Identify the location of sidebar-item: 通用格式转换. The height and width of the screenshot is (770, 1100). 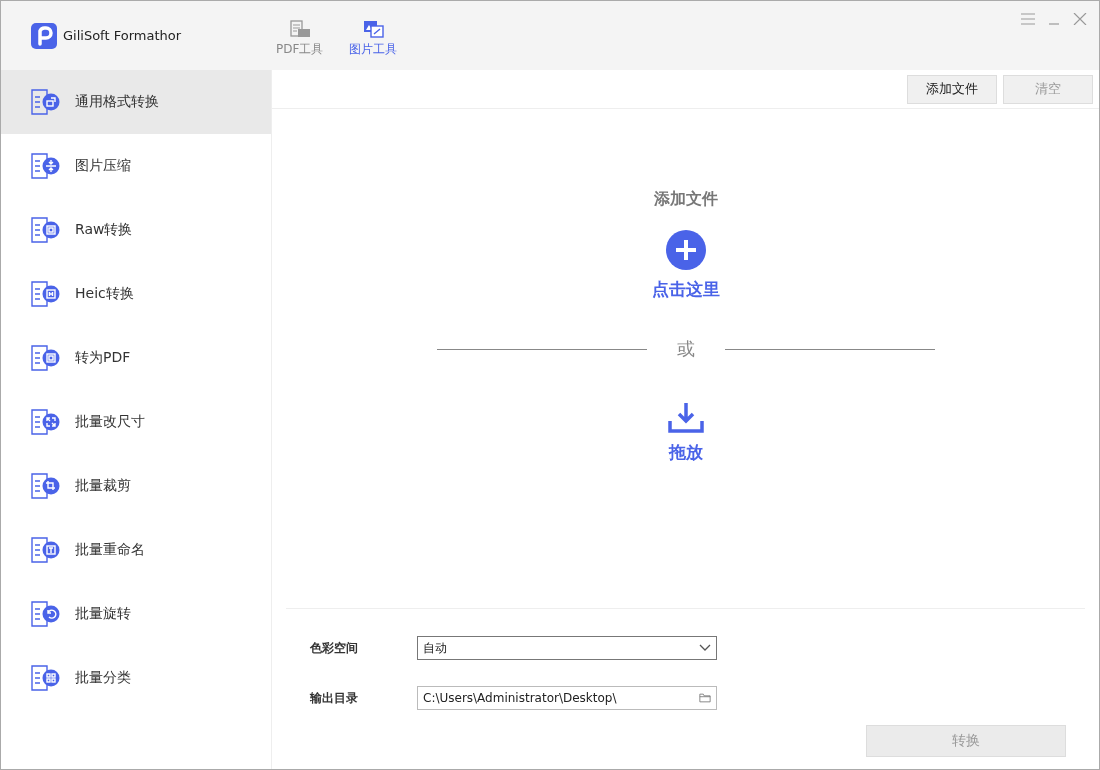
(136, 102).